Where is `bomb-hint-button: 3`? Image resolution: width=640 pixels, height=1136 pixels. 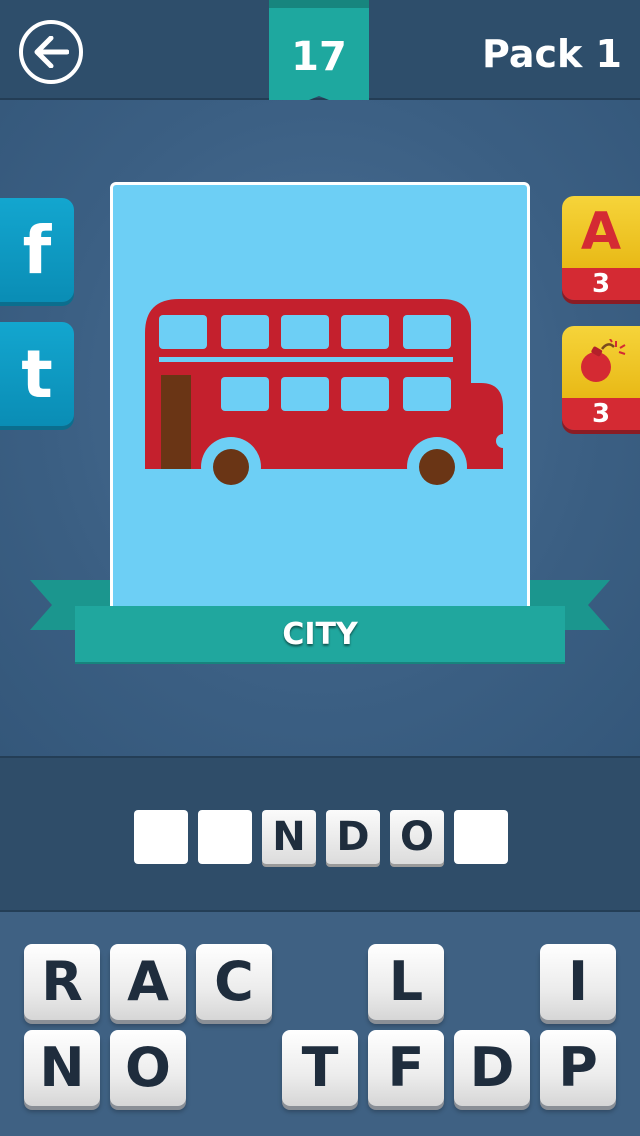 bomb-hint-button: 3 is located at coordinates (601, 378).